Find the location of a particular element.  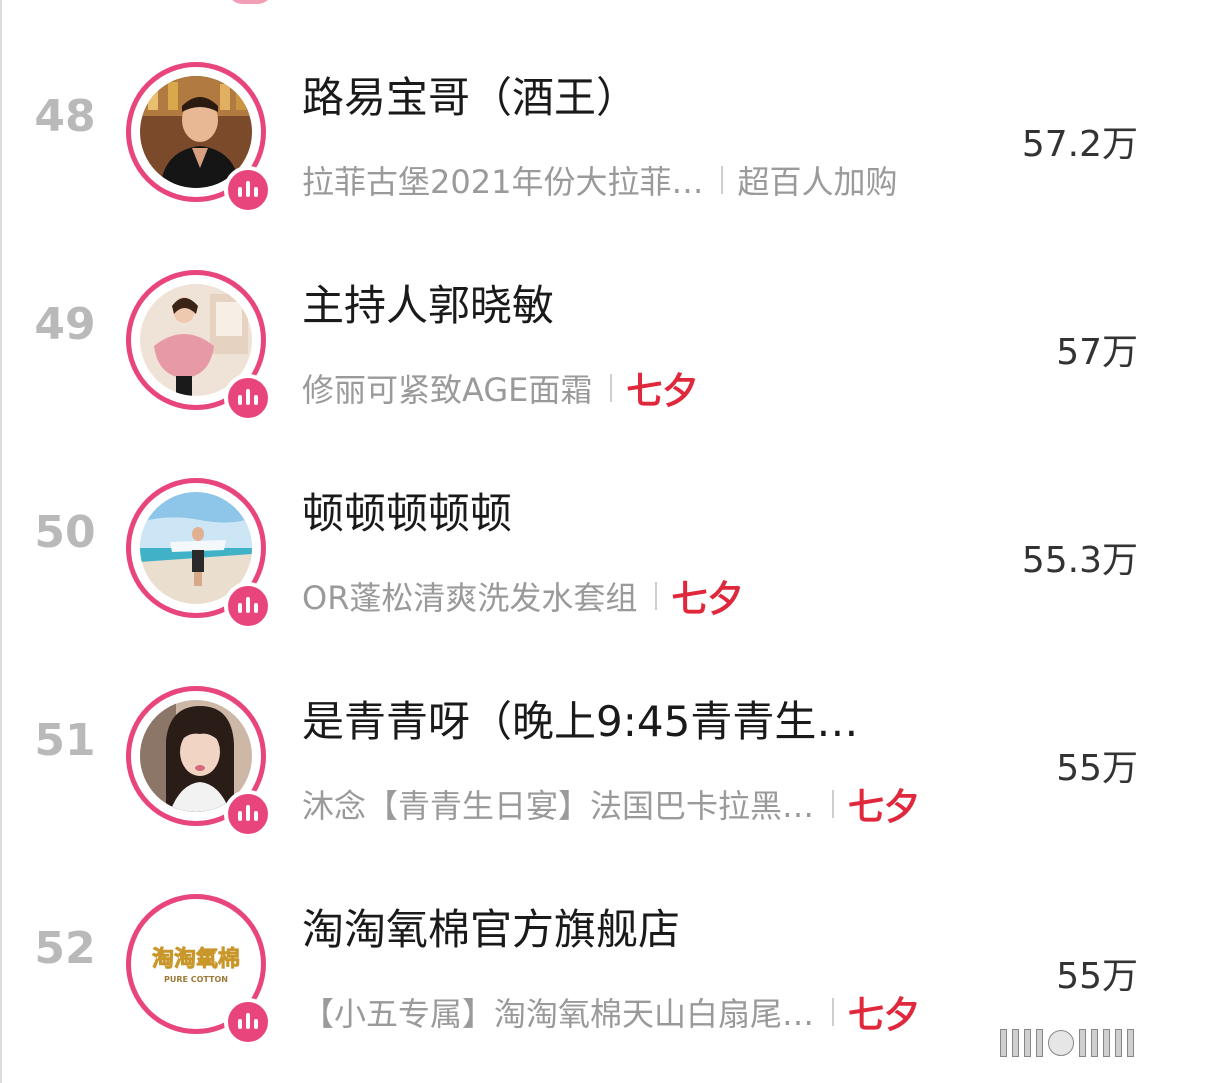

product-name: 修丽可紧致AGE面霜 is located at coordinates (447, 390).